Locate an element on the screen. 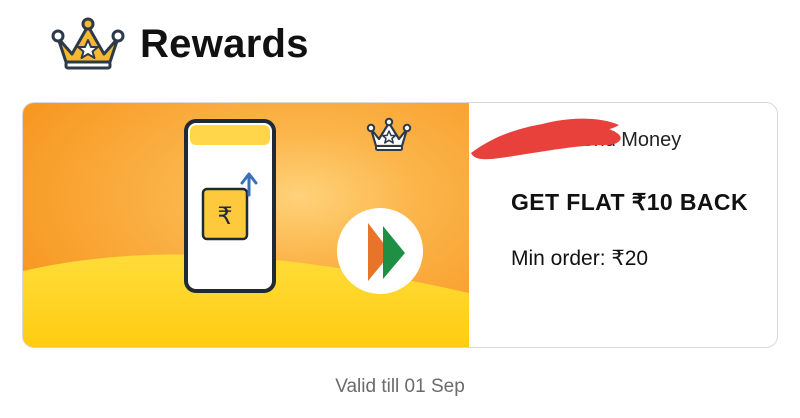 Image resolution: width=800 pixels, height=418 pixels. phone-send-money-icon: ₹ is located at coordinates (230, 206).